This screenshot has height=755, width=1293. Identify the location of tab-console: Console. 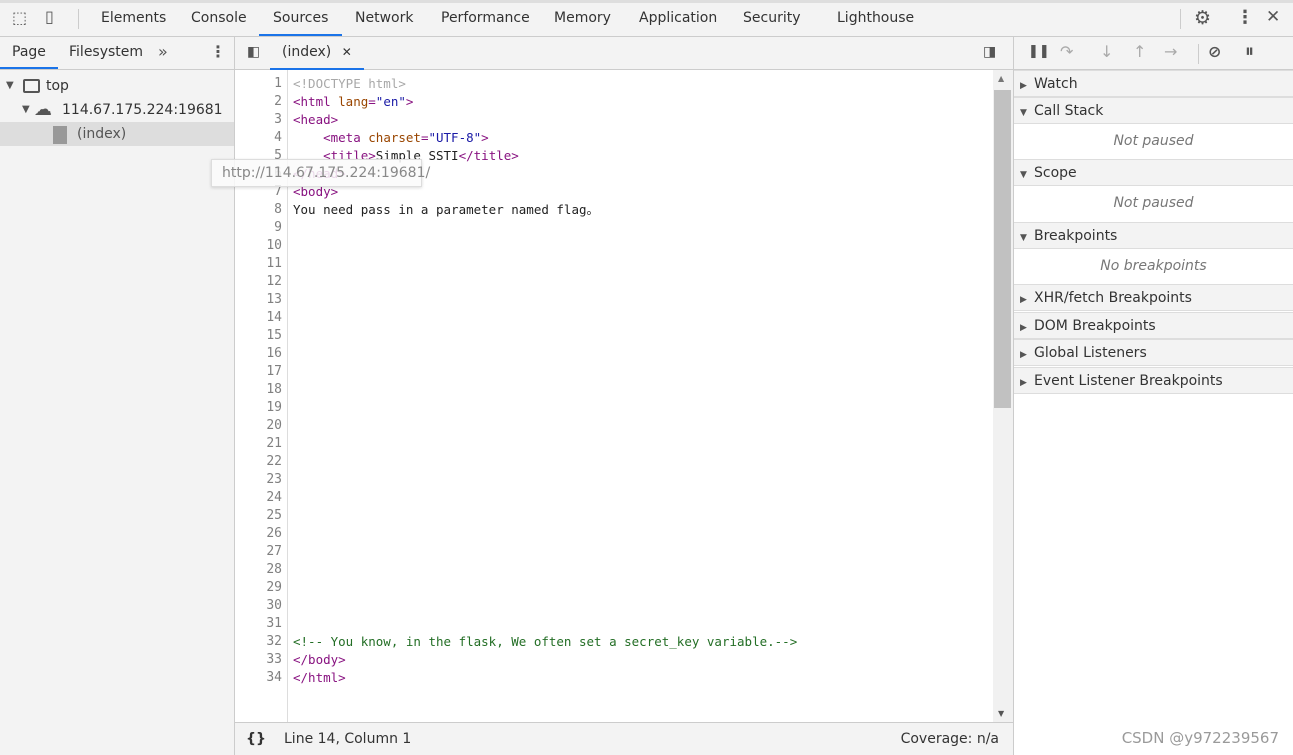
(219, 19).